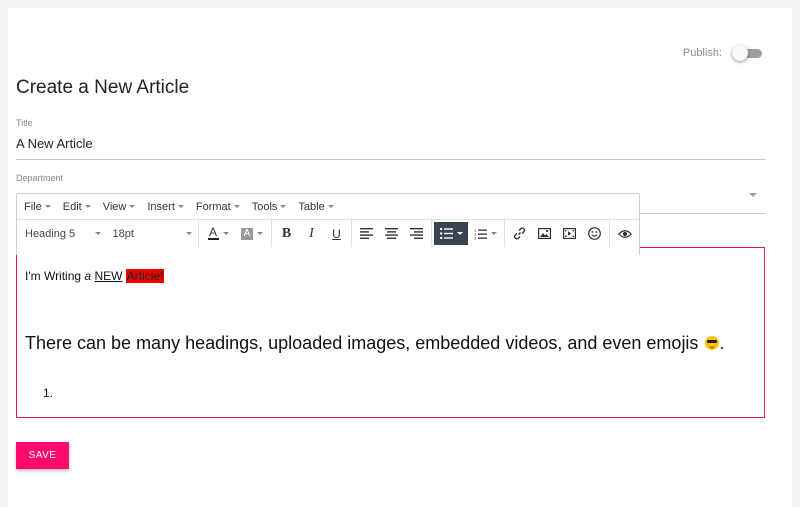 The image size is (800, 507). I want to click on highlight-glyph: A, so click(247, 233).